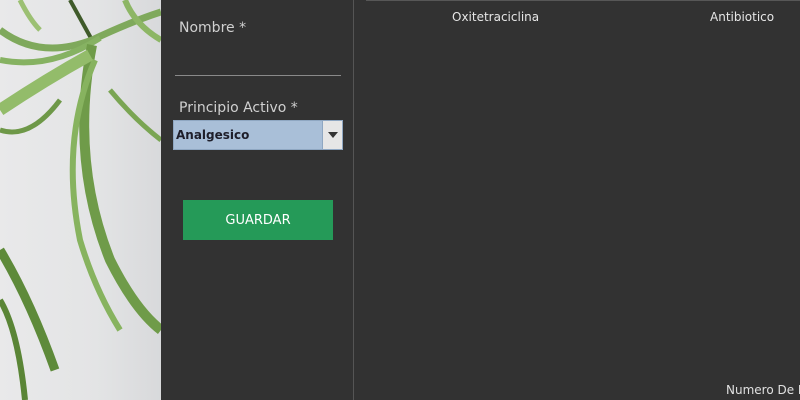  What do you see at coordinates (353, 200) in the screenshot?
I see `panel-divider` at bounding box center [353, 200].